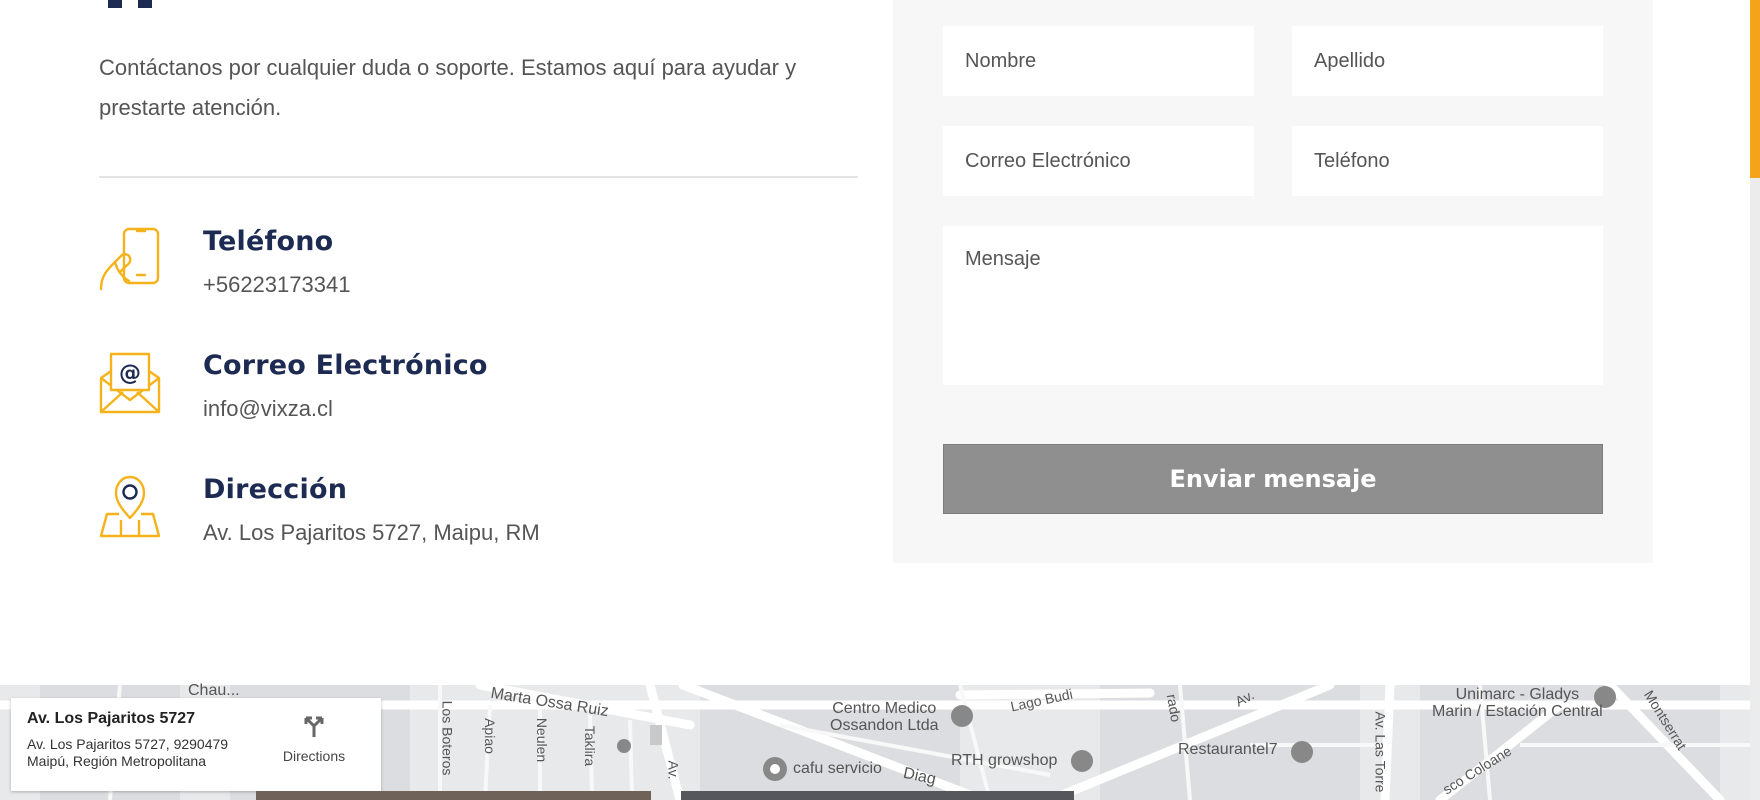  Describe the element at coordinates (837, 768) in the screenshot. I see `map-label: cafu servicio` at that location.